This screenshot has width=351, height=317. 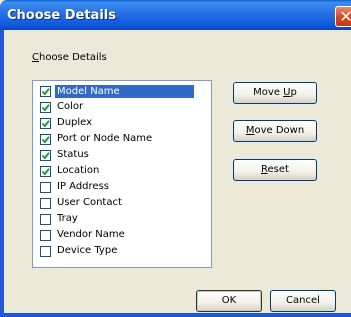 What do you see at coordinates (2, 173) in the screenshot?
I see `window-frame-left` at bounding box center [2, 173].